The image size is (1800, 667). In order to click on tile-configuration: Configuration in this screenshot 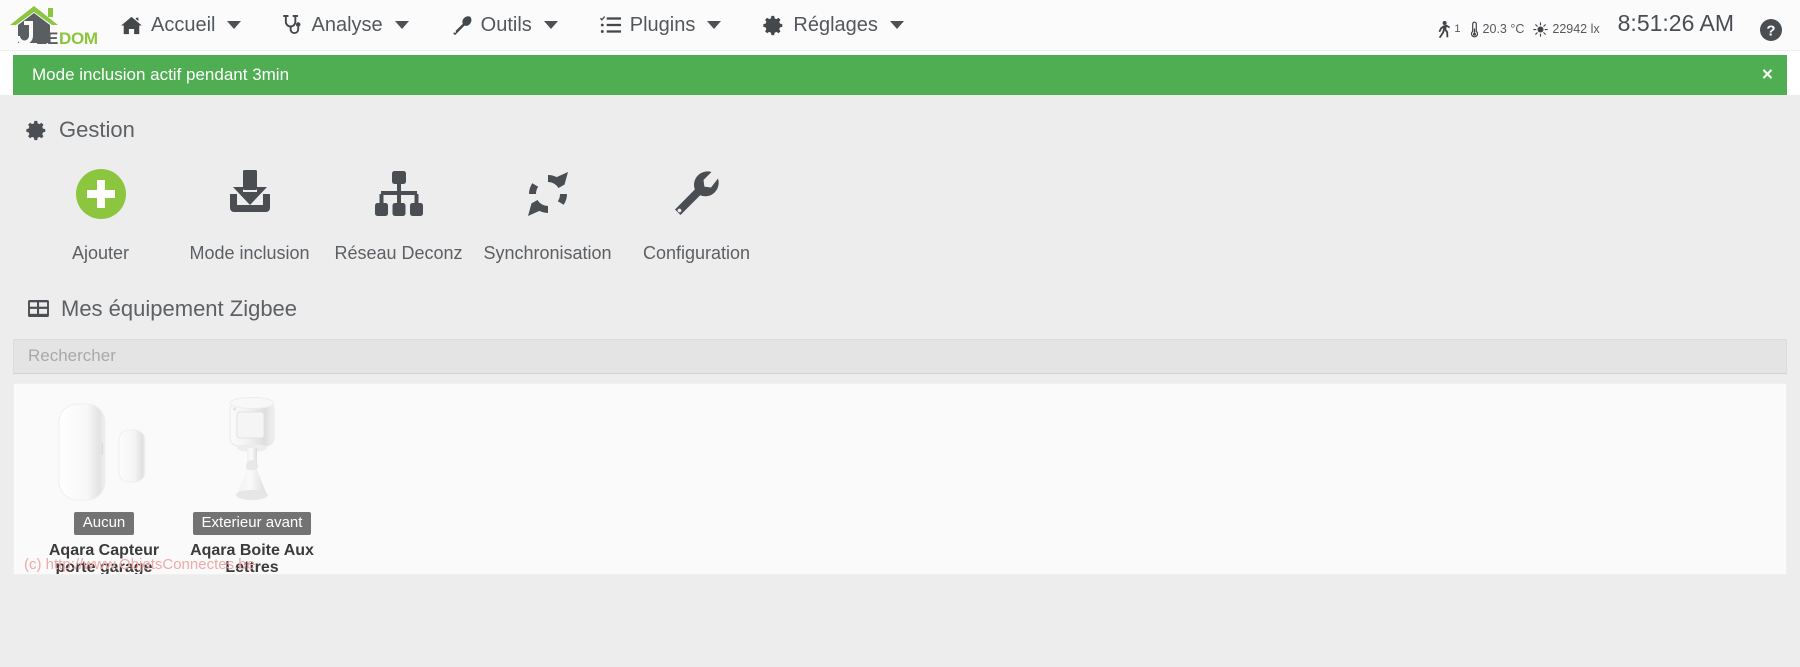, I will do `click(696, 214)`.